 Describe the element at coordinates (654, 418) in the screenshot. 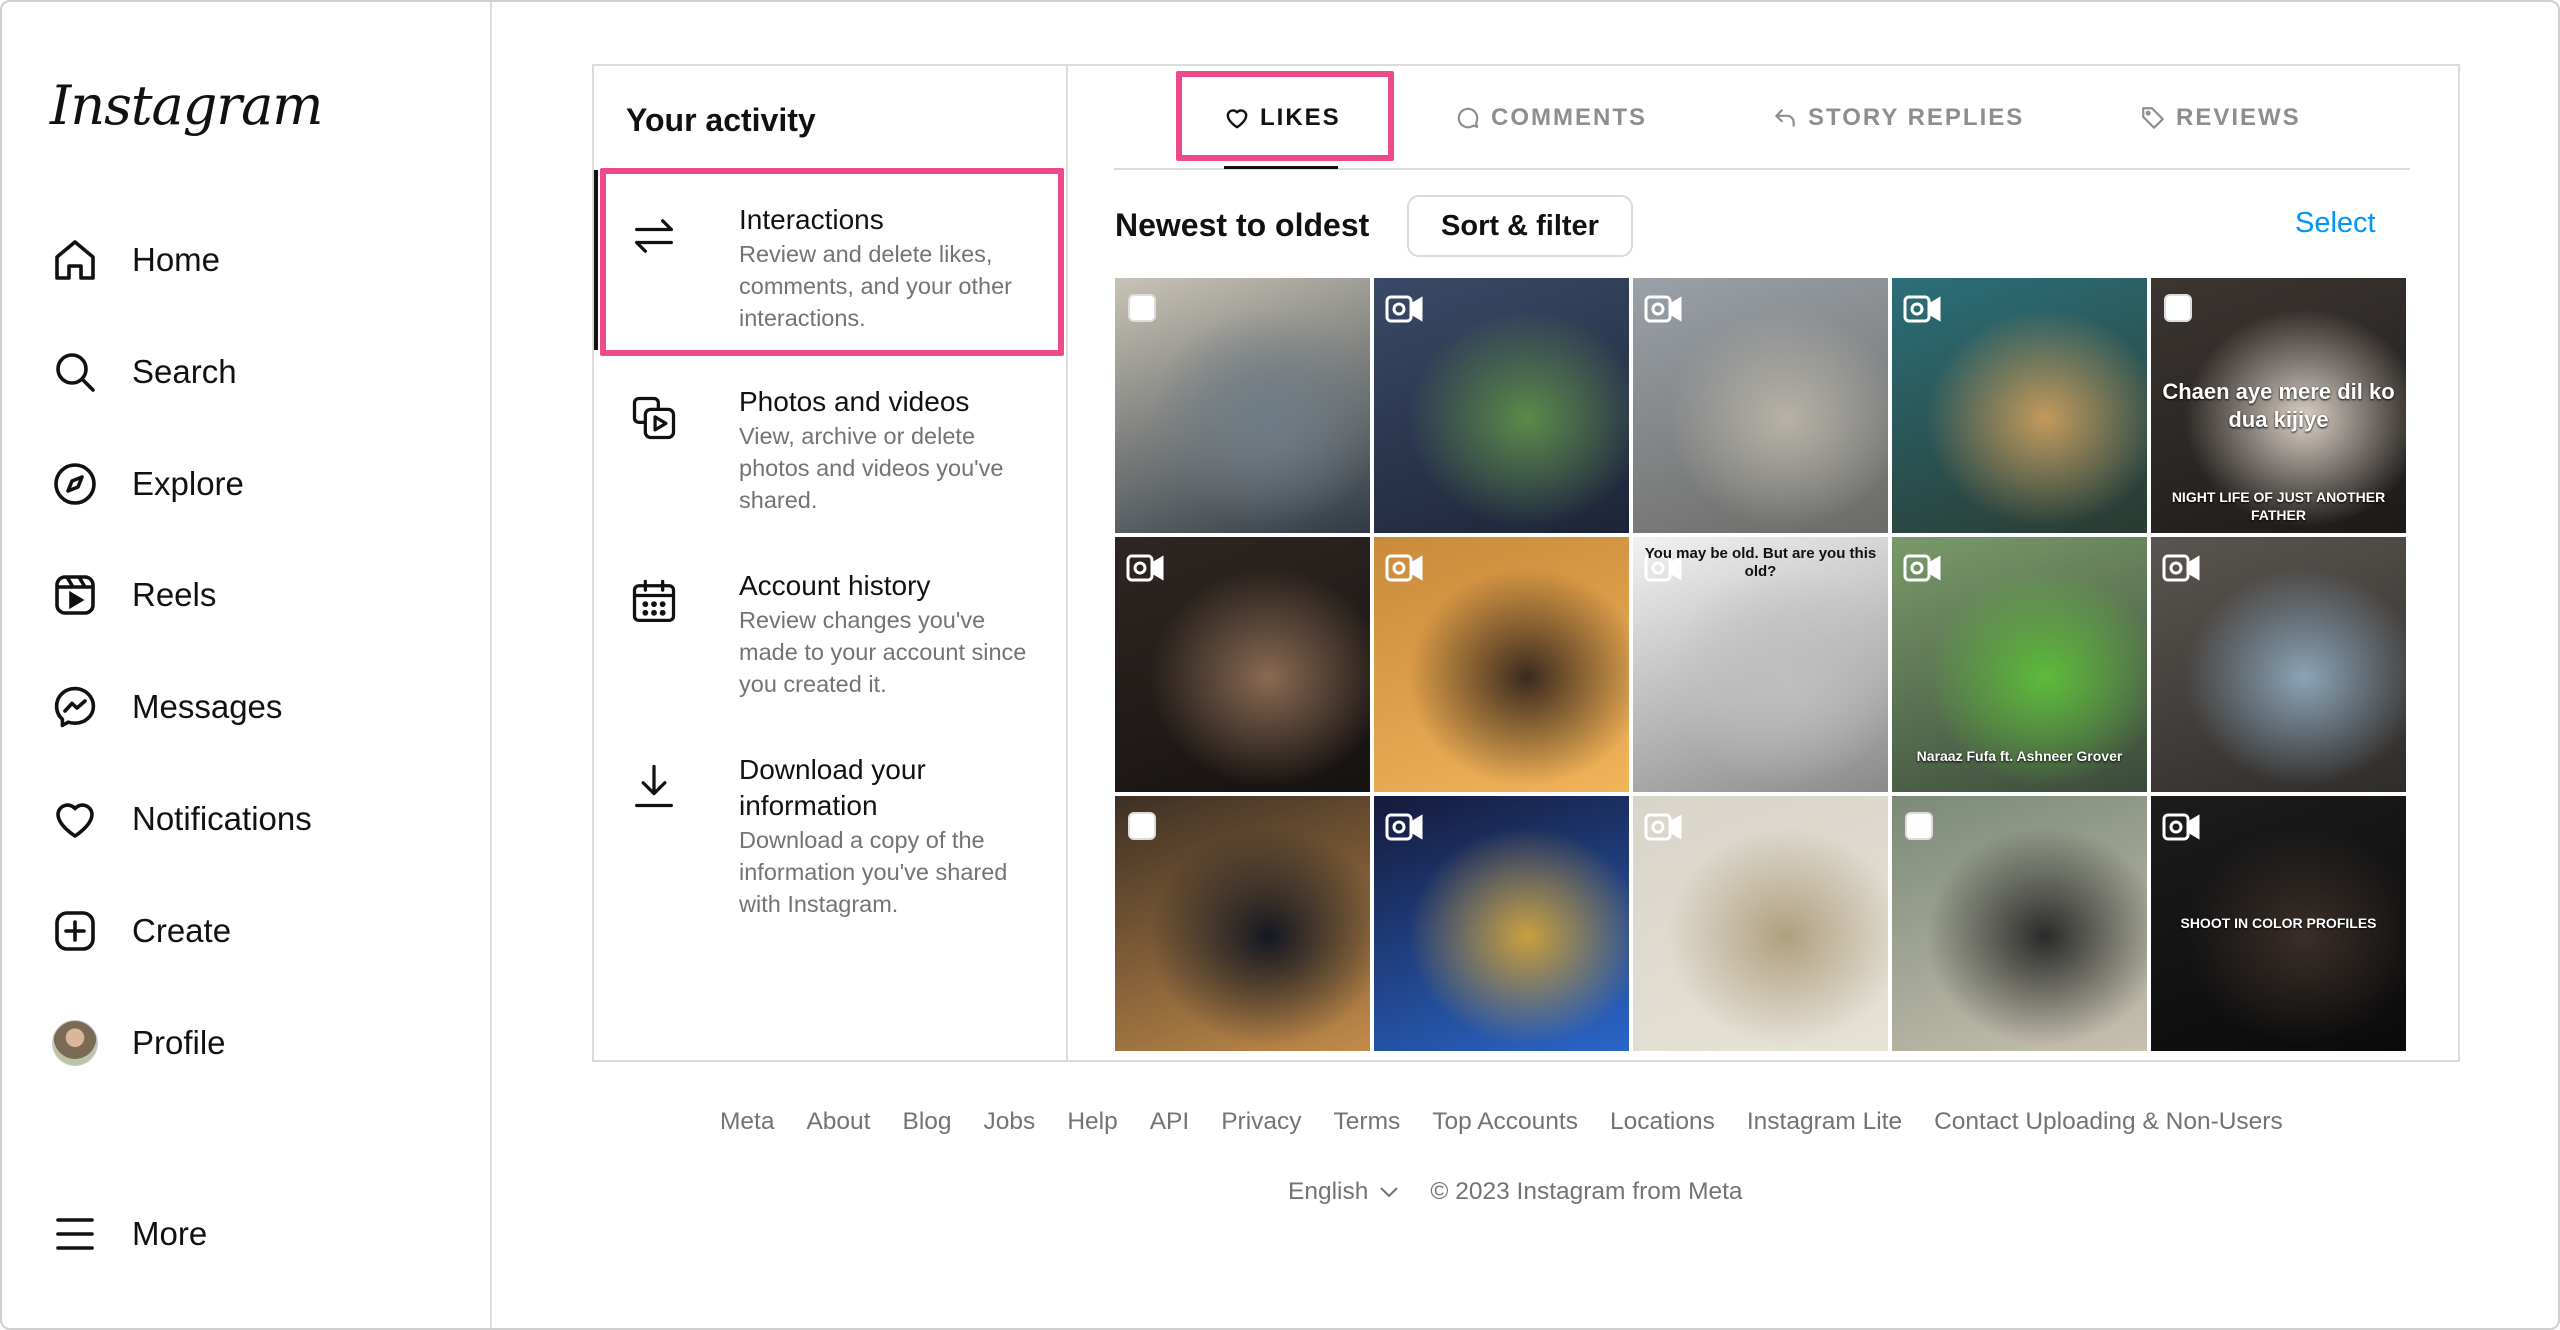

I see `media-icon` at that location.